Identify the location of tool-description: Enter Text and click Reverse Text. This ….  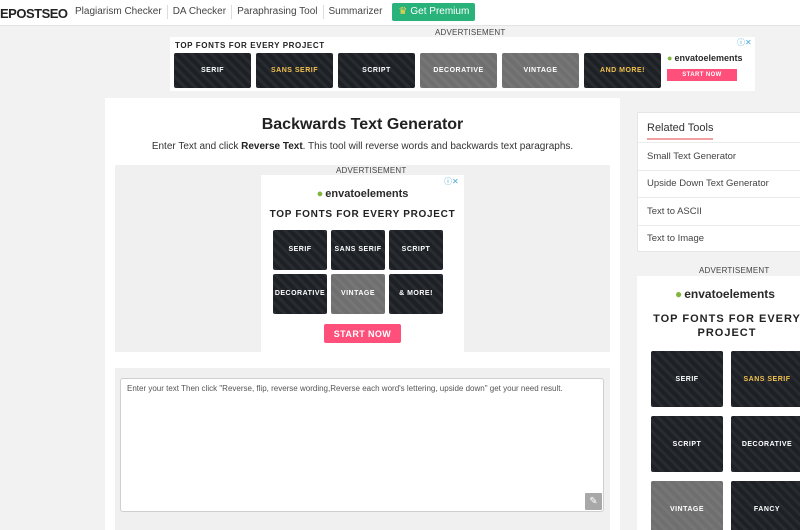
(362, 146).